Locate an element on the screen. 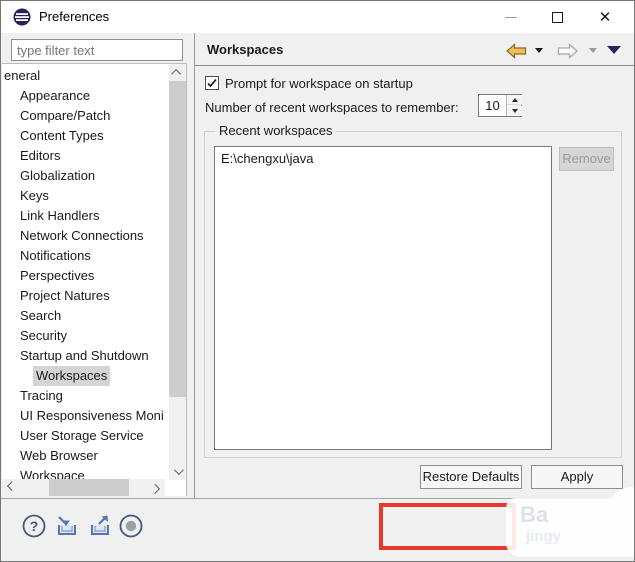 The width and height of the screenshot is (635, 562). tree-item-tracing: Tracing is located at coordinates (85, 396).